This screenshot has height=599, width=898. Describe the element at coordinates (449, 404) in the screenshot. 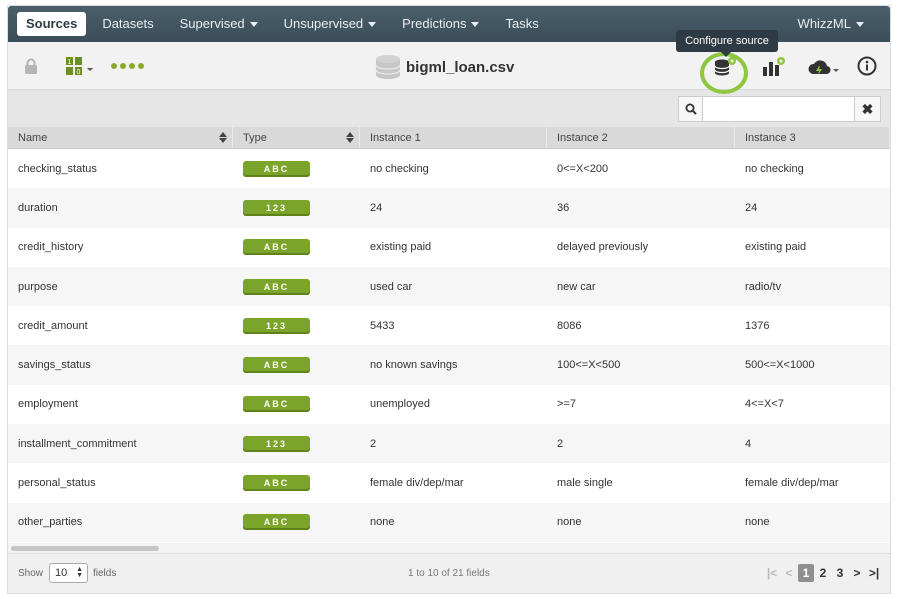

I see `table-row: employment ABC unemployed >=7 4<=X<7` at that location.